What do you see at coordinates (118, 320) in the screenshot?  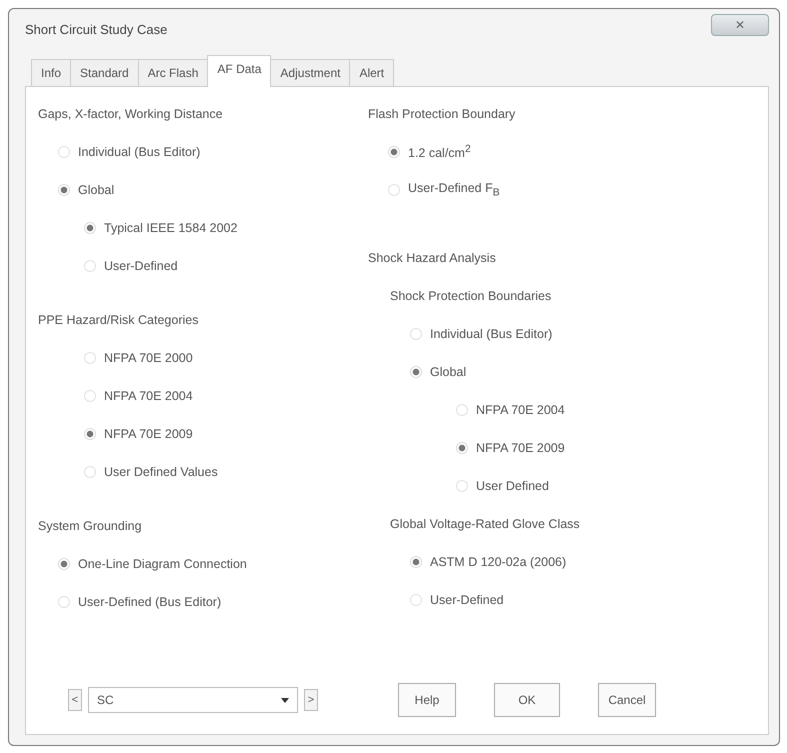 I see `section-heading: PPE Hazard/Risk Categories` at bounding box center [118, 320].